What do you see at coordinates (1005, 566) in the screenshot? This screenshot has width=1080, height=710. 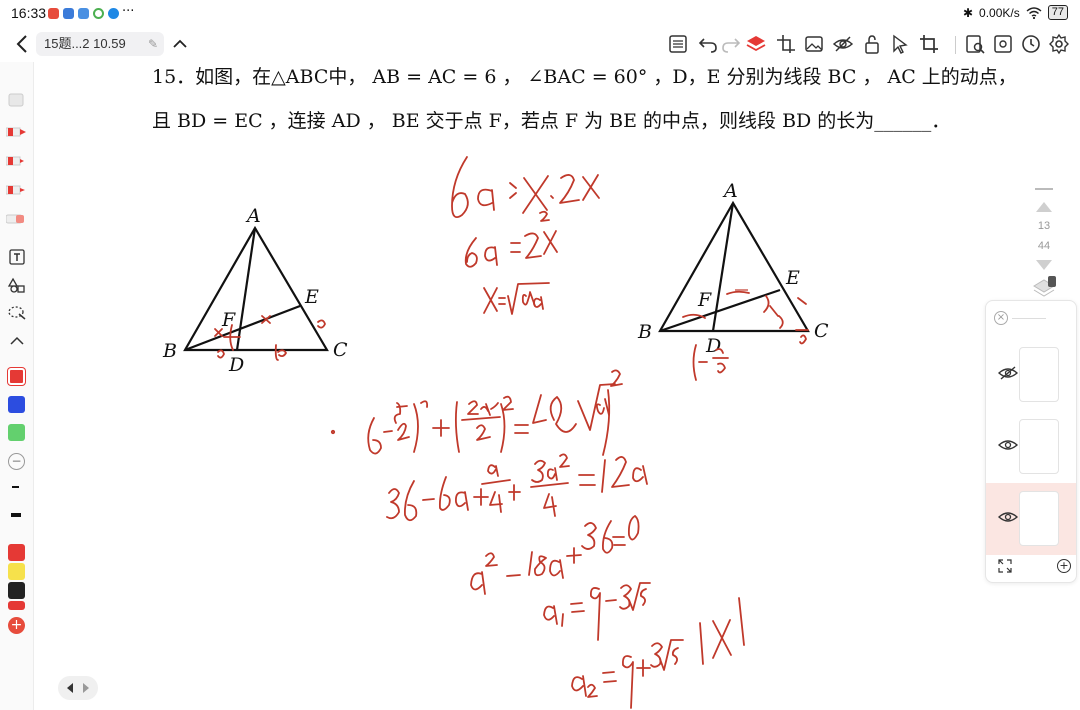 I see `expand-icon` at bounding box center [1005, 566].